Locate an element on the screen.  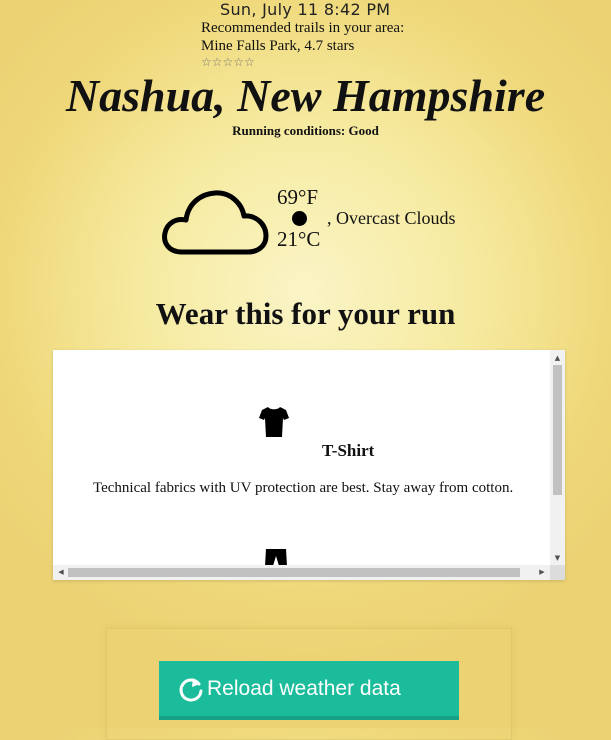
running-conditions: Running conditions: Good is located at coordinates (305, 130).